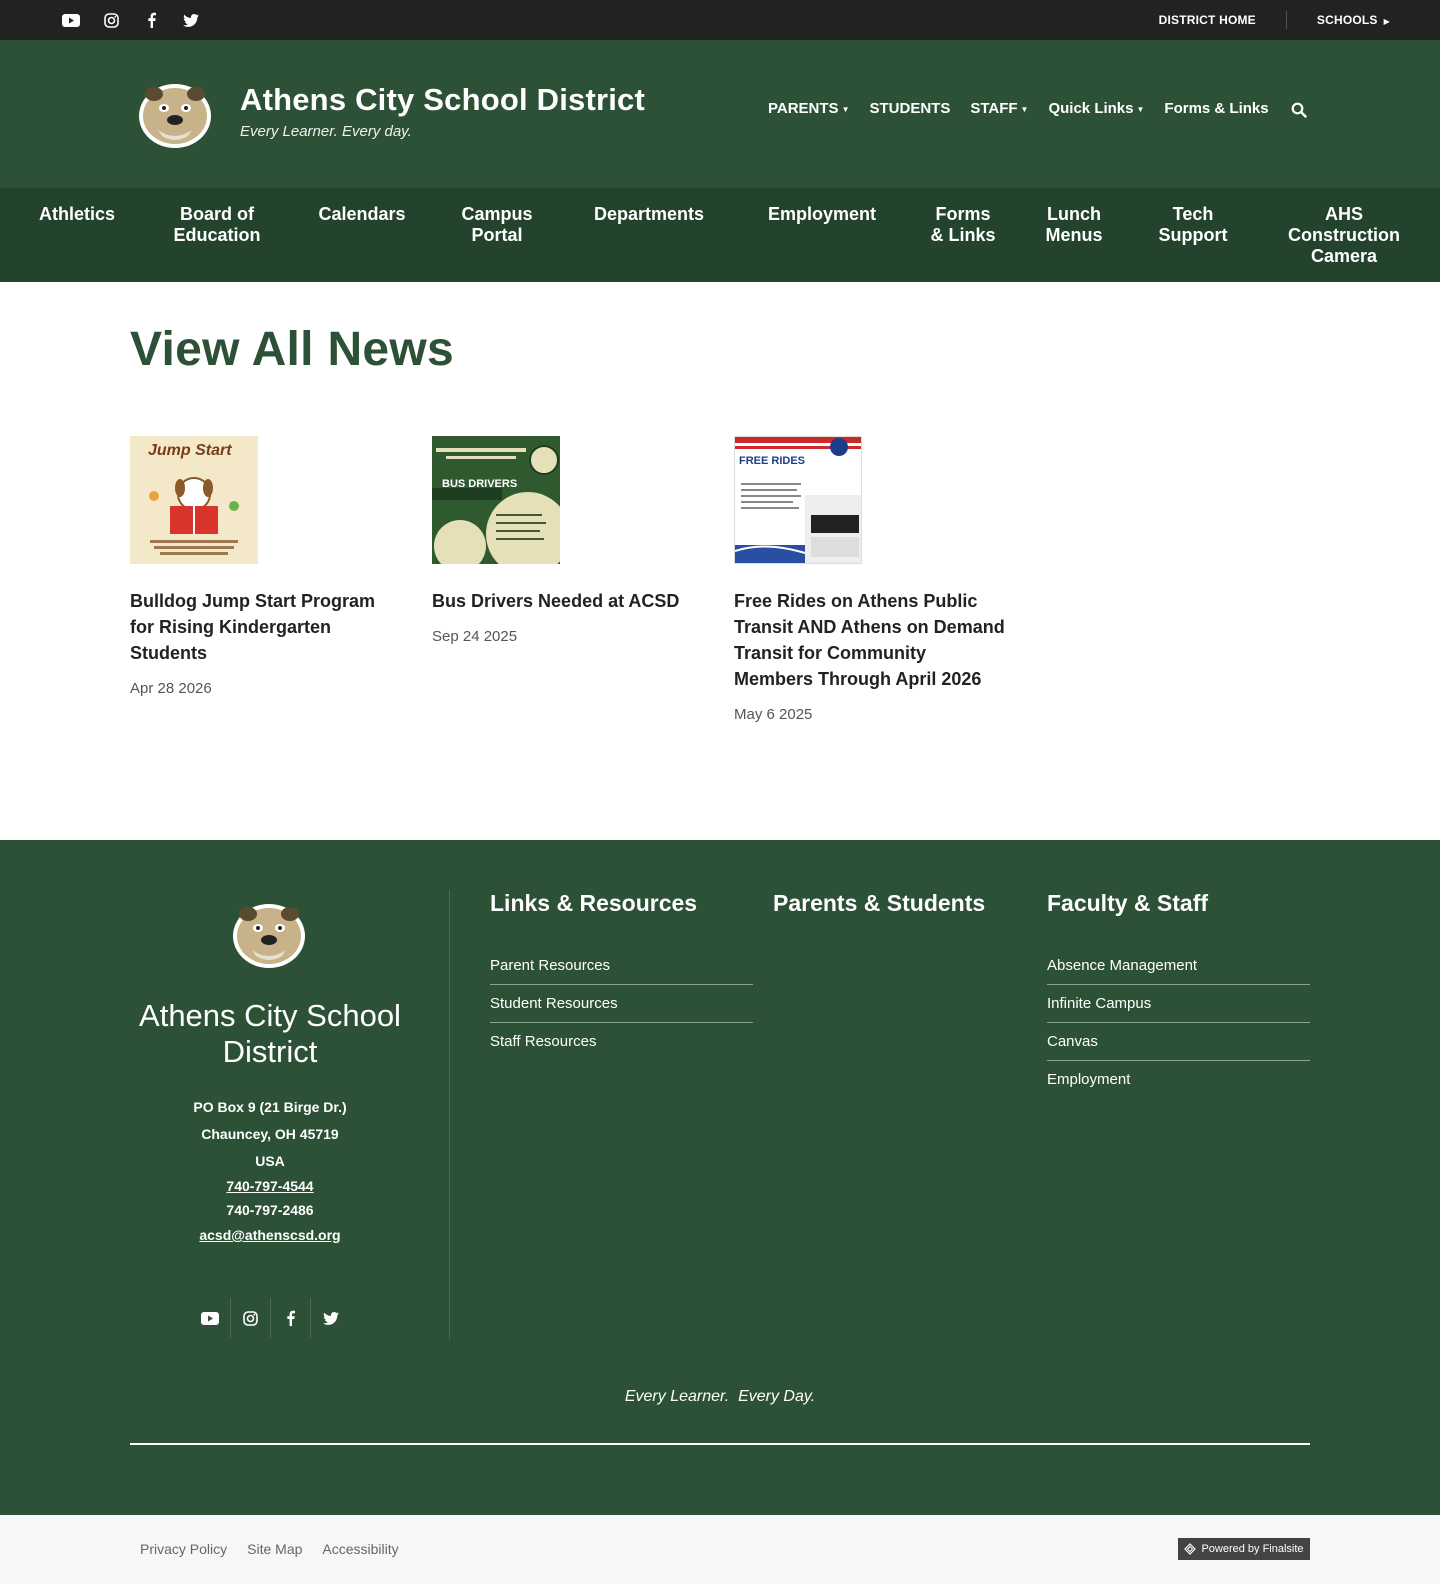 The height and width of the screenshot is (1584, 1440). What do you see at coordinates (621, 1041) in the screenshot?
I see `footer-link: Staff Resources` at bounding box center [621, 1041].